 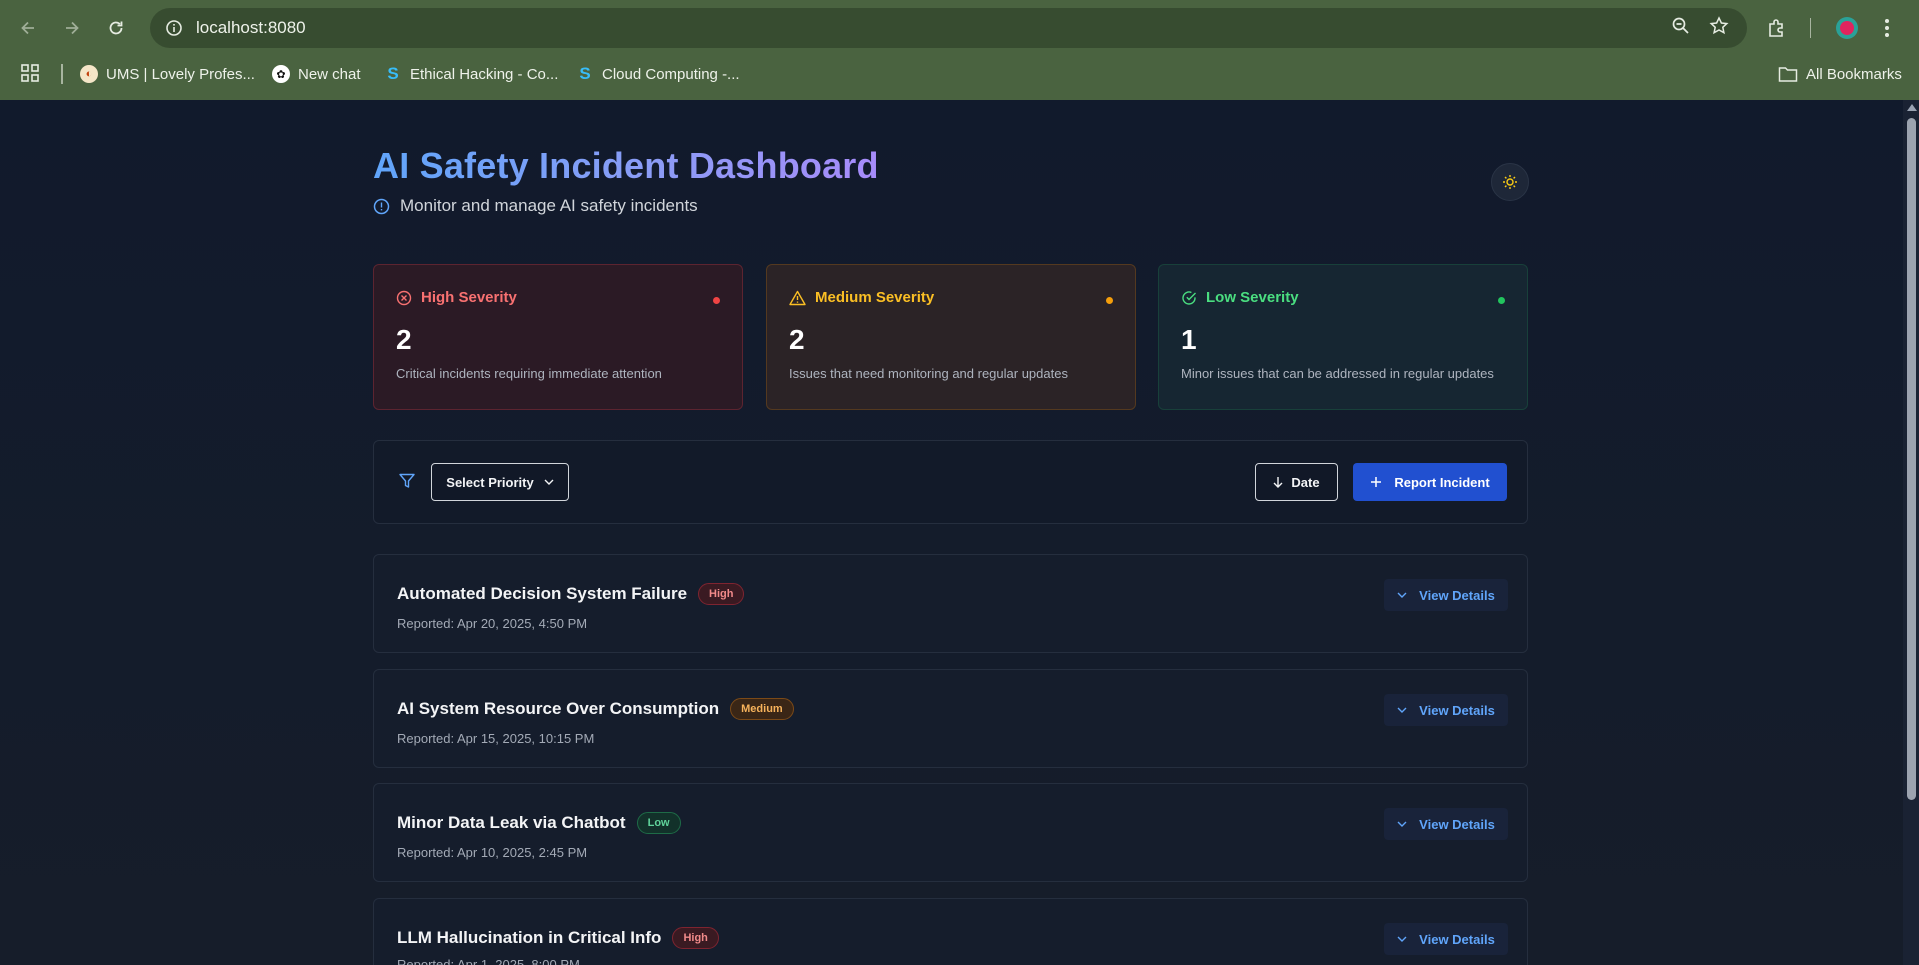 What do you see at coordinates (496, 738) in the screenshot?
I see `incident-date: Reported: Apr 15, 2025, 10:15 PM` at bounding box center [496, 738].